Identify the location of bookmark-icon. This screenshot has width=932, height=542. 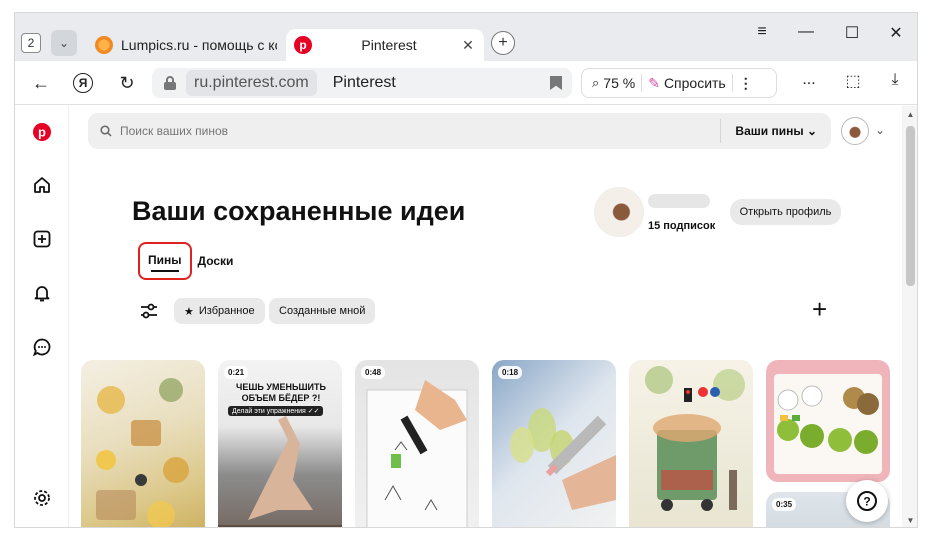
(556, 83).